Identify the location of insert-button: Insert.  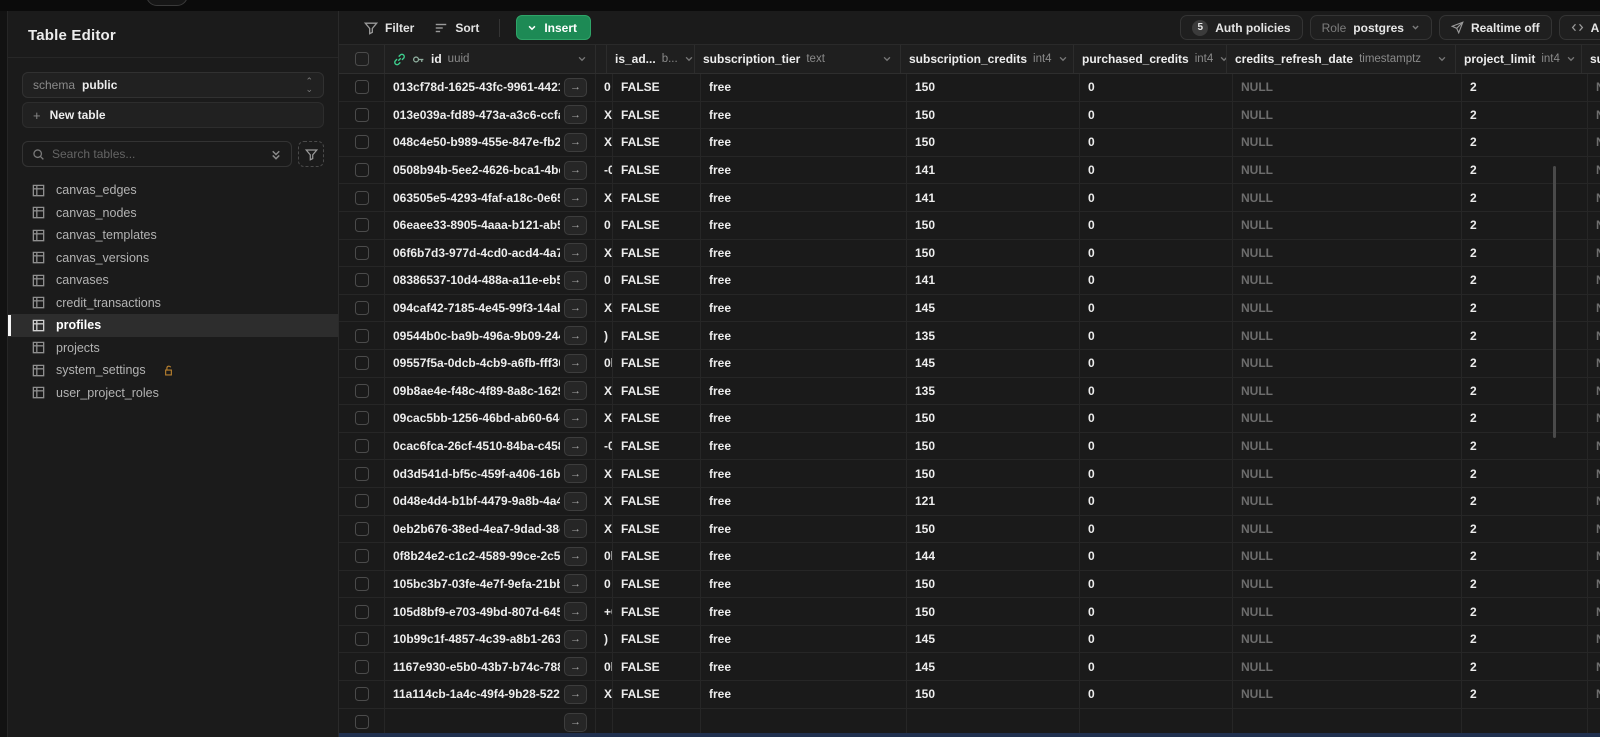
(554, 27).